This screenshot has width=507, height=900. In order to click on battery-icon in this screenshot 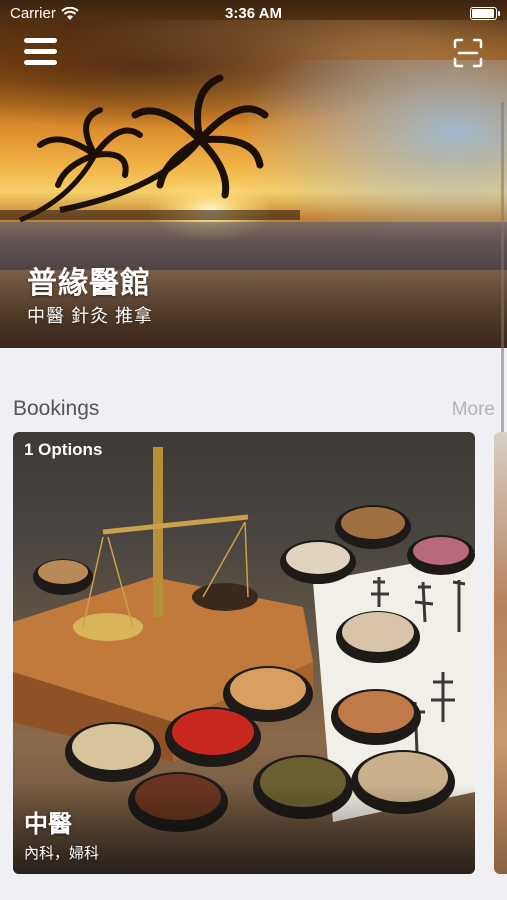, I will do `click(485, 13)`.